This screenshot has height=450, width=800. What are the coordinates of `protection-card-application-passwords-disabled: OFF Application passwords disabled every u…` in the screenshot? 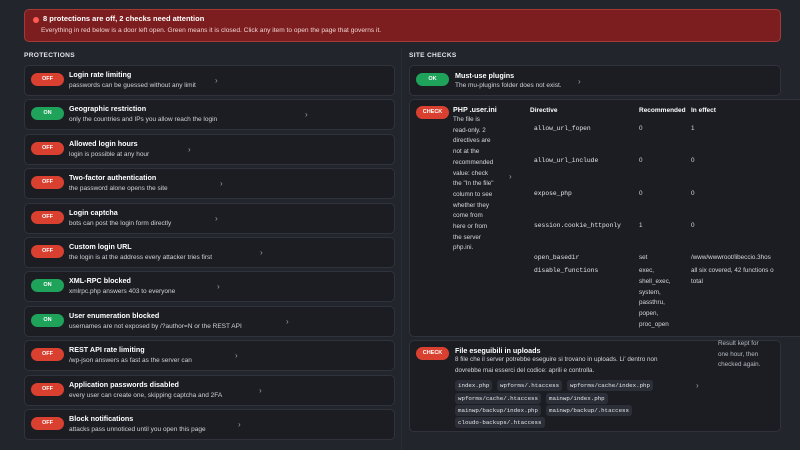 It's located at (209, 390).